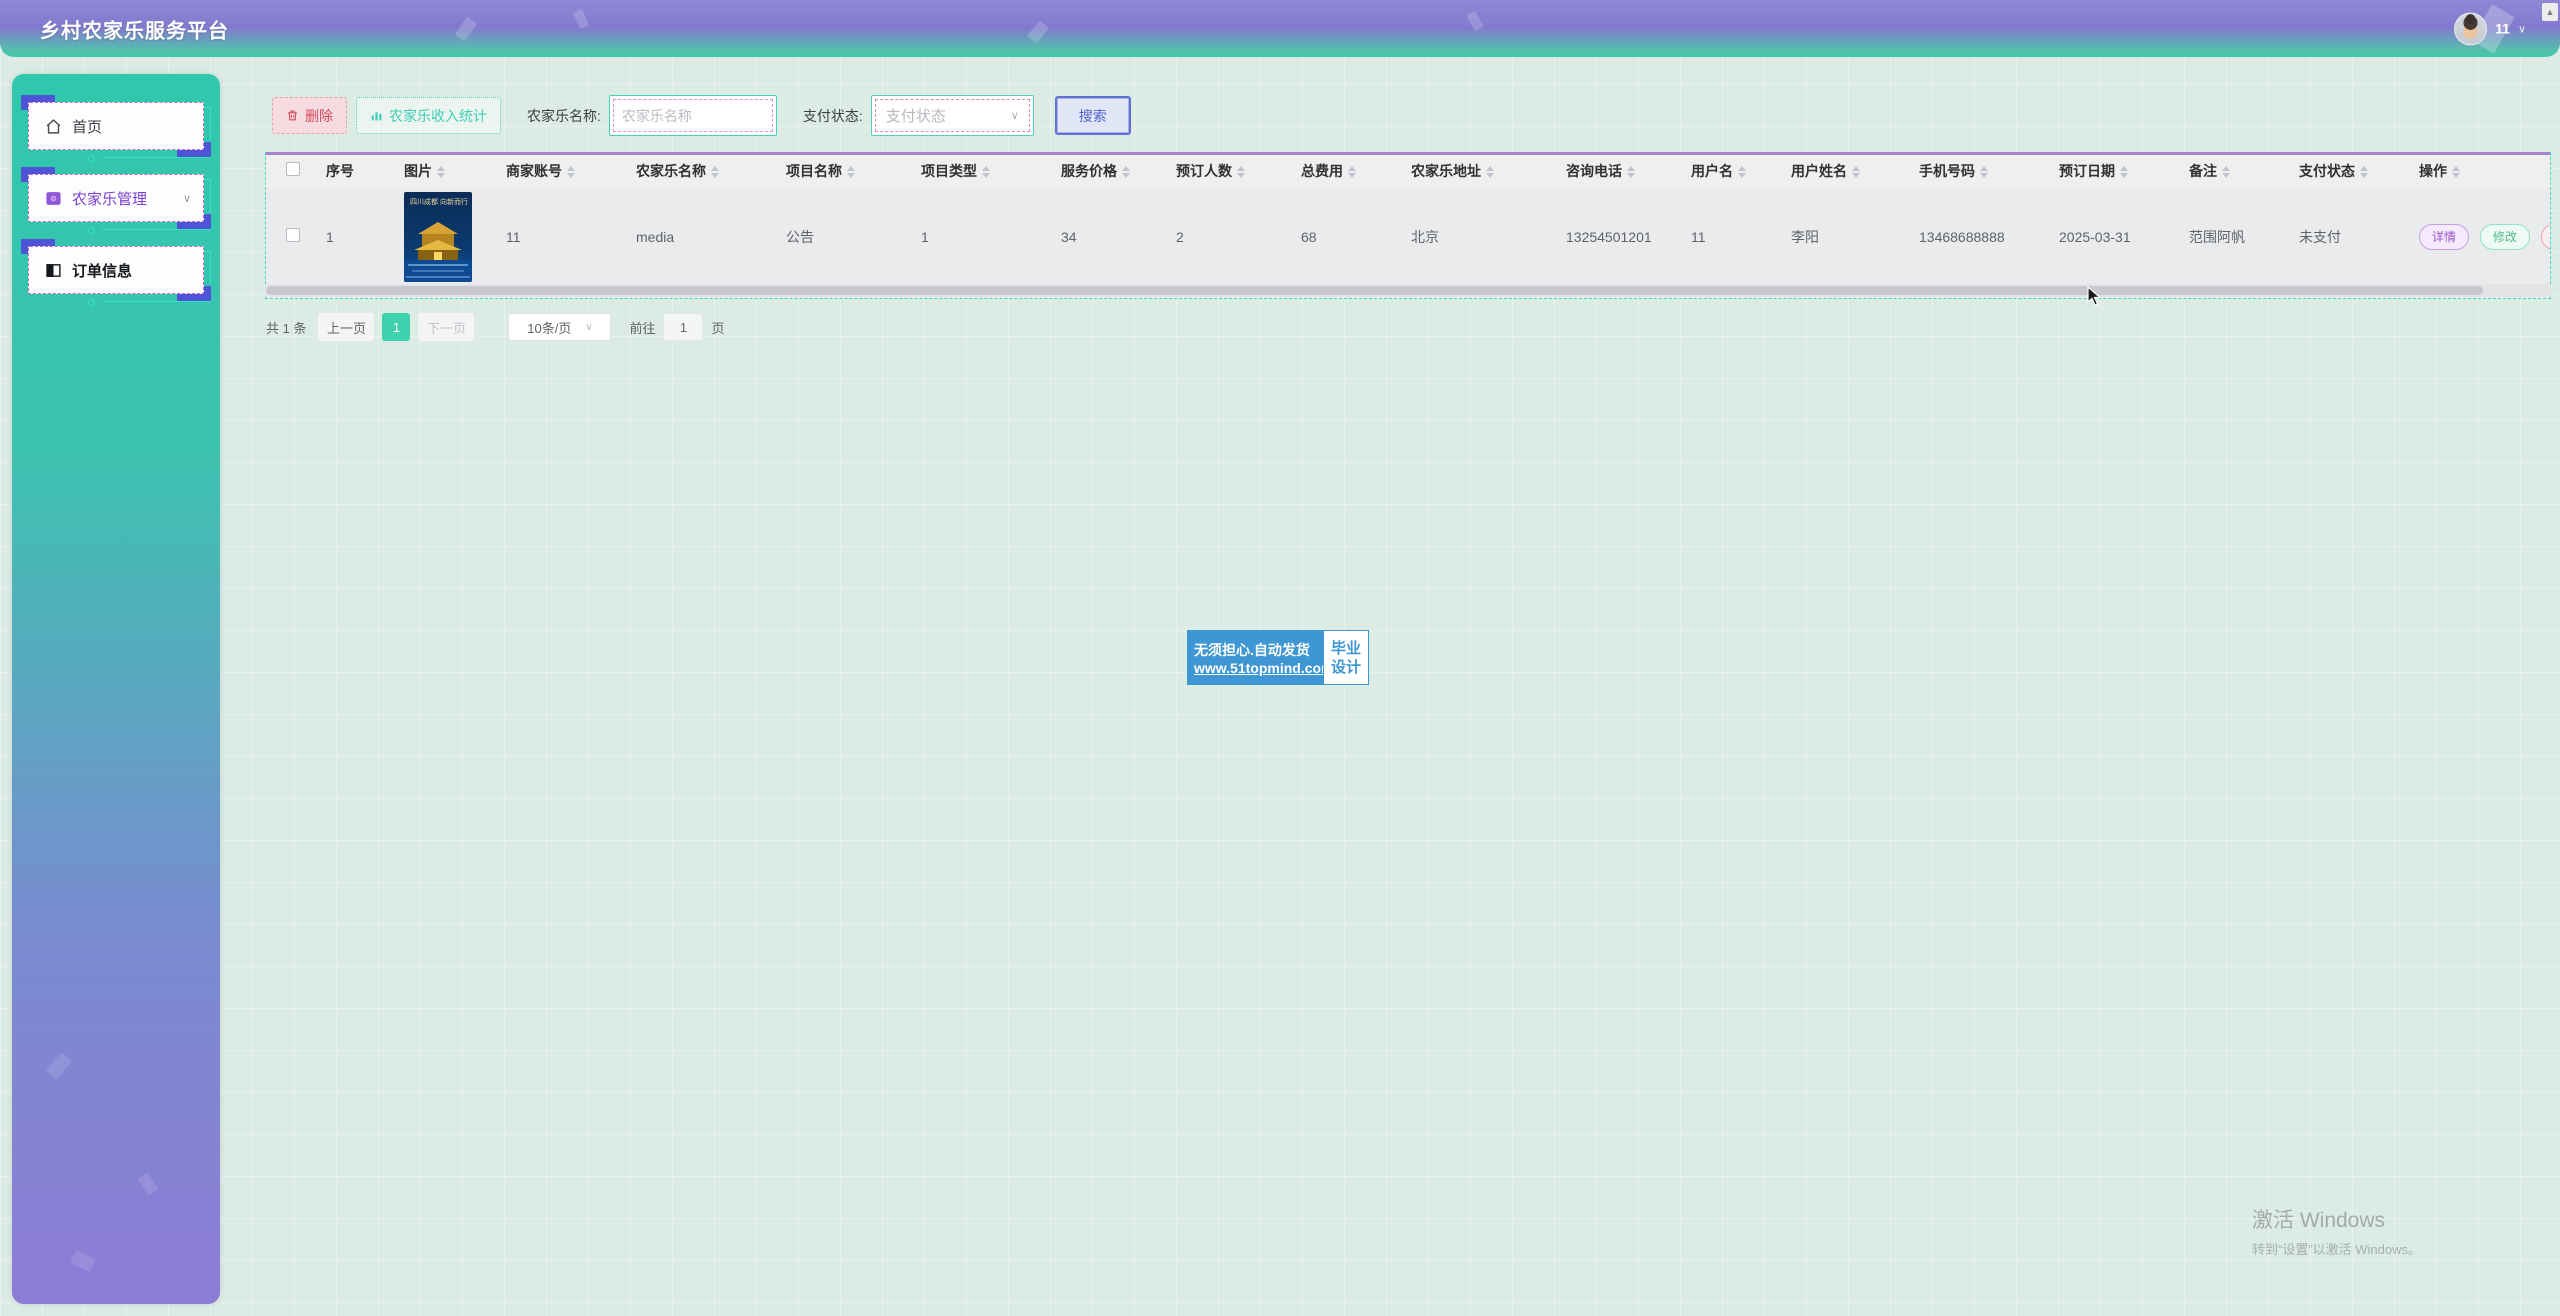  What do you see at coordinates (692, 115) in the screenshot?
I see `farm-name-input` at bounding box center [692, 115].